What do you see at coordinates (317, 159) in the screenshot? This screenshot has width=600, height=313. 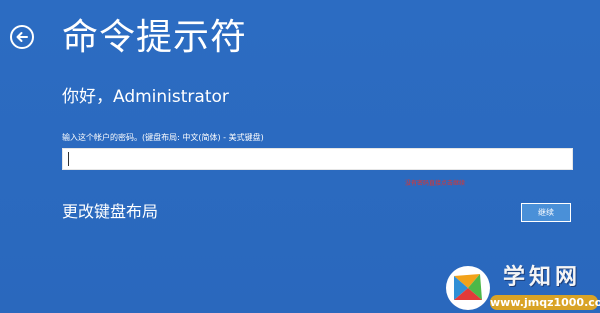 I see `password-input` at bounding box center [317, 159].